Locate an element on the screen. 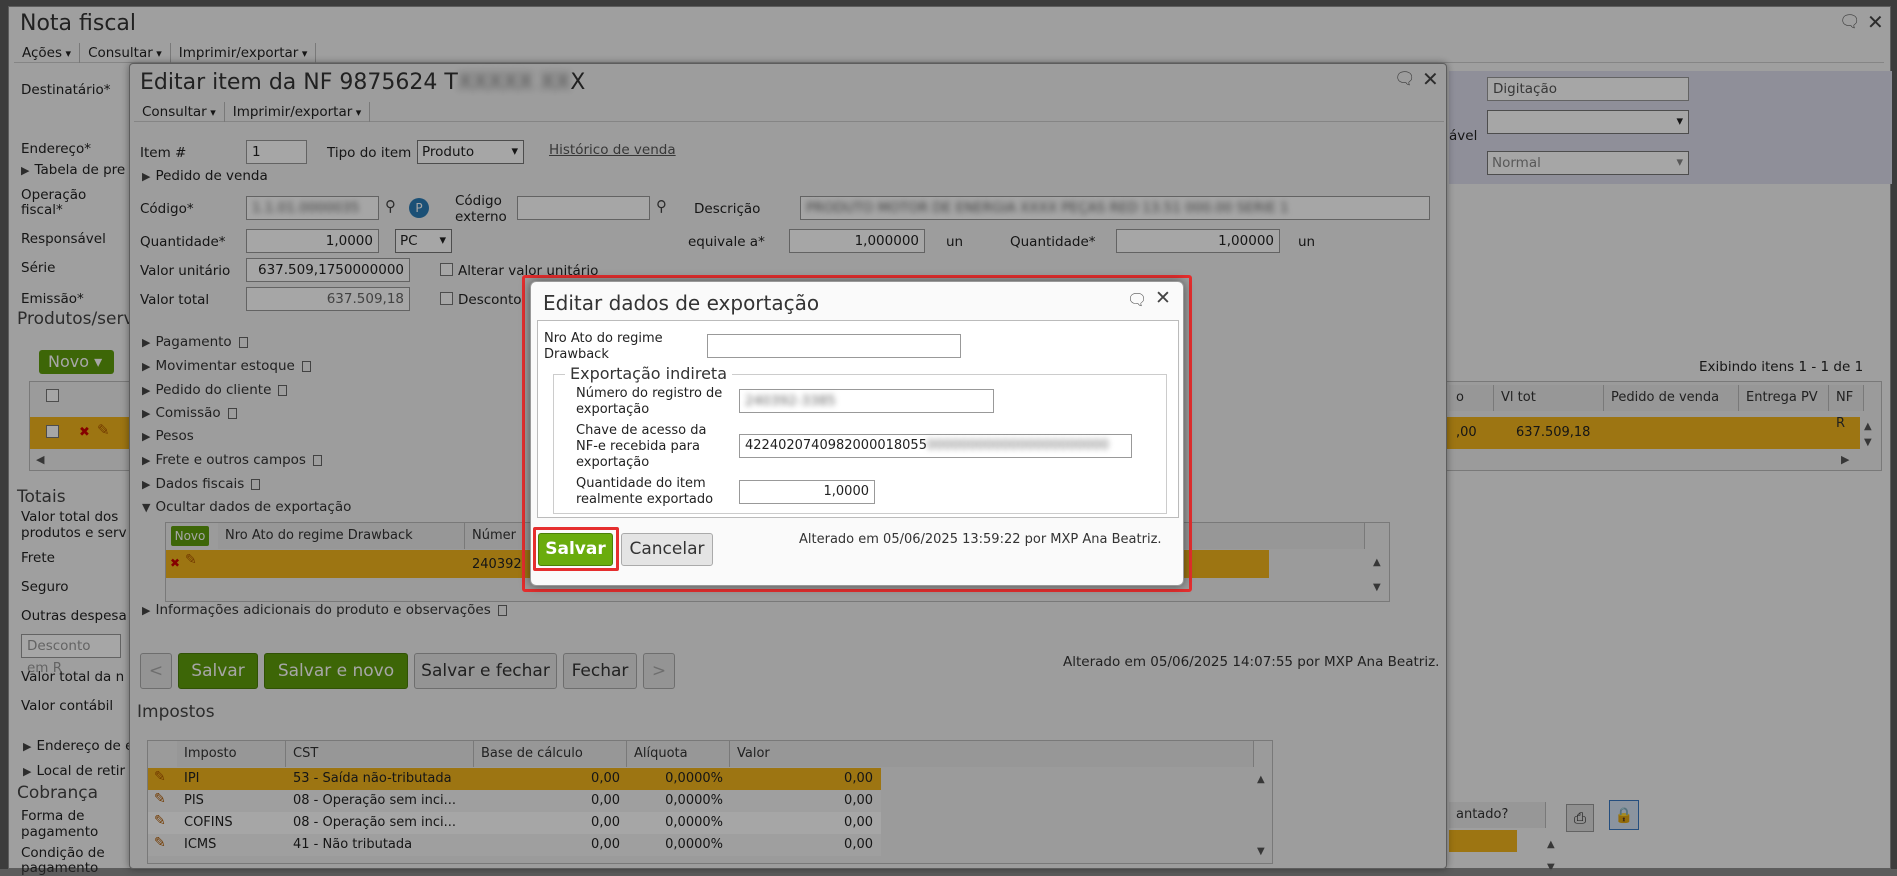  nro-ato-label-1: Nro Ato do regime is located at coordinates (603, 338).